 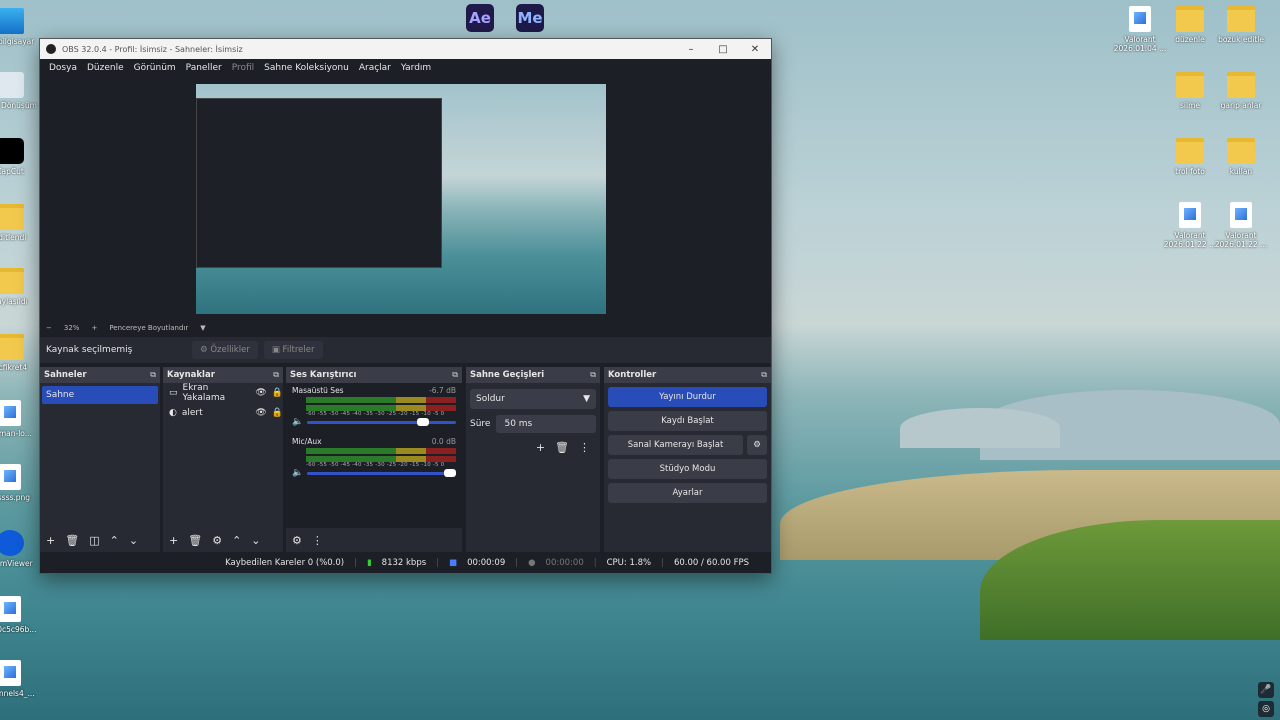 What do you see at coordinates (530, 18) in the screenshot?
I see `media-encoder-icon: Me` at bounding box center [530, 18].